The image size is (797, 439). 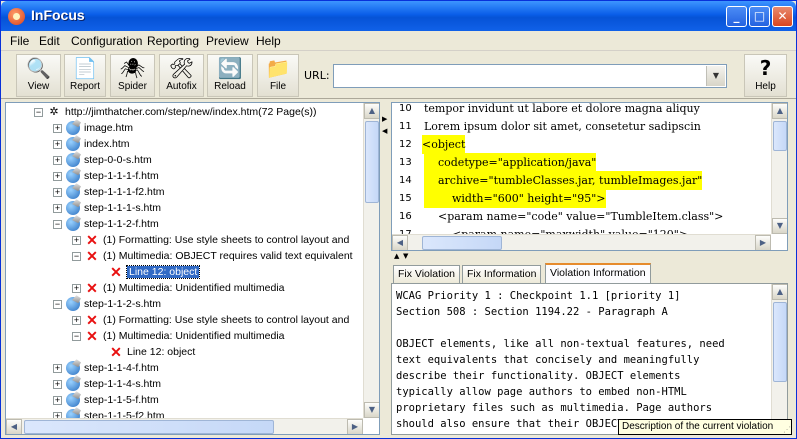 What do you see at coordinates (85, 68) in the screenshot?
I see `report-icon: 📄` at bounding box center [85, 68].